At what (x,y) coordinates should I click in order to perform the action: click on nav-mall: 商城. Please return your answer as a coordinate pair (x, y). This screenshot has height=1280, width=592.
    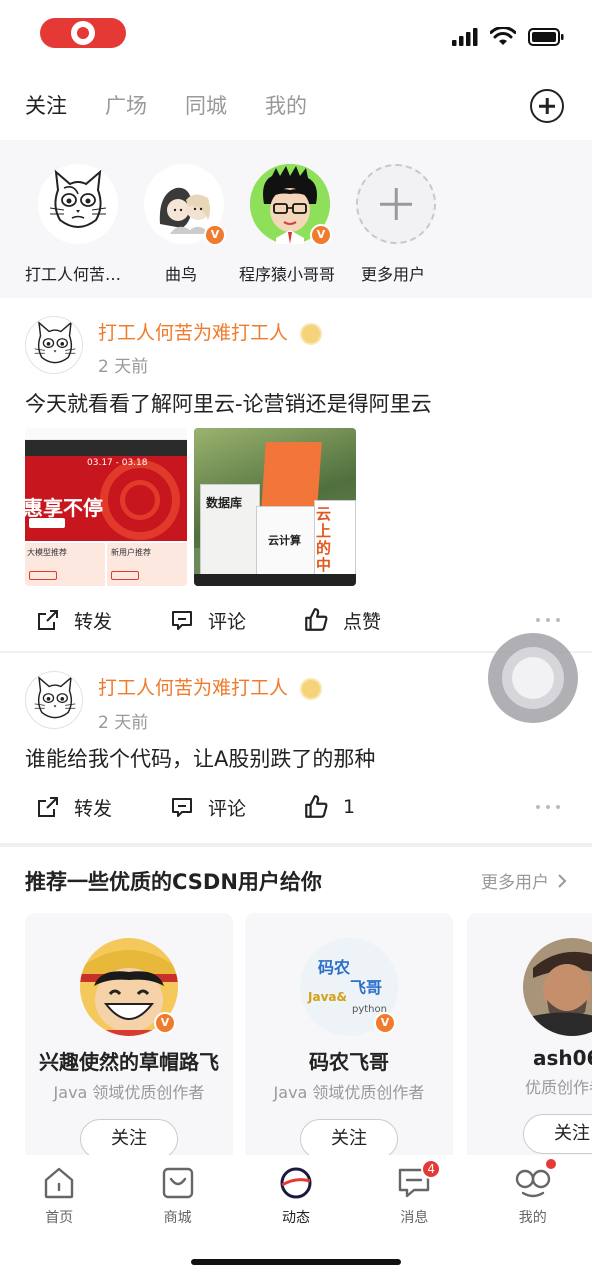
    Looking at the image, I should click on (177, 1195).